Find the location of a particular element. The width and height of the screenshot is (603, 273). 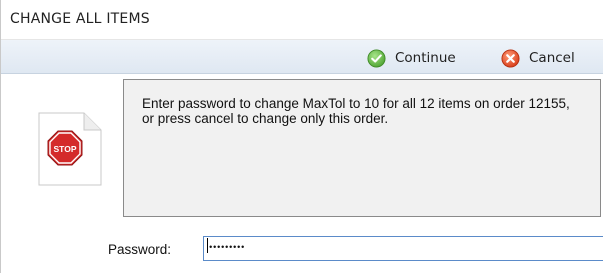

password-label: Password: is located at coordinates (140, 249).